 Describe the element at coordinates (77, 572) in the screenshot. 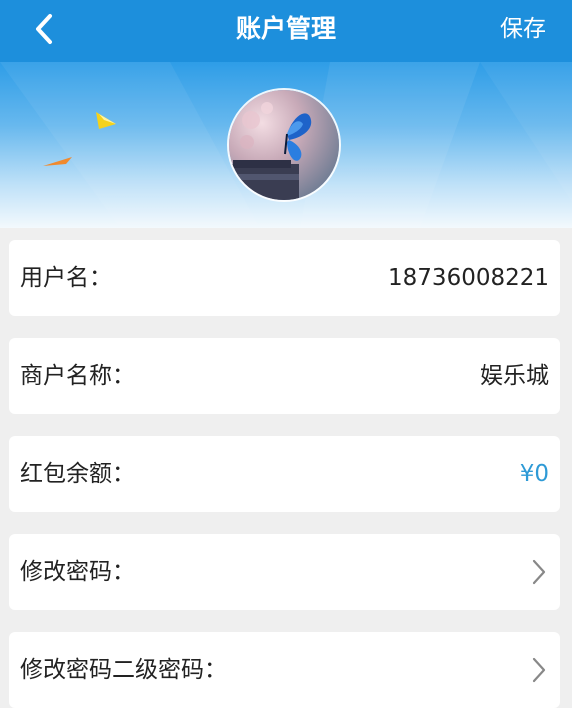

I see `change-password-label: 修改密码：` at that location.